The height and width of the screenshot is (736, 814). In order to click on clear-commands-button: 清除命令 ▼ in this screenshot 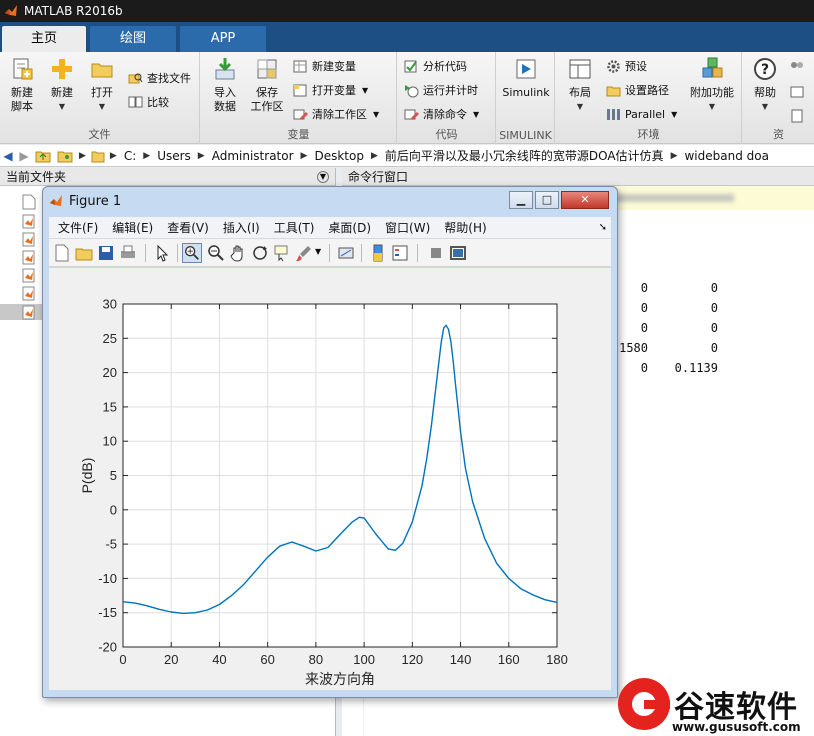, I will do `click(441, 114)`.